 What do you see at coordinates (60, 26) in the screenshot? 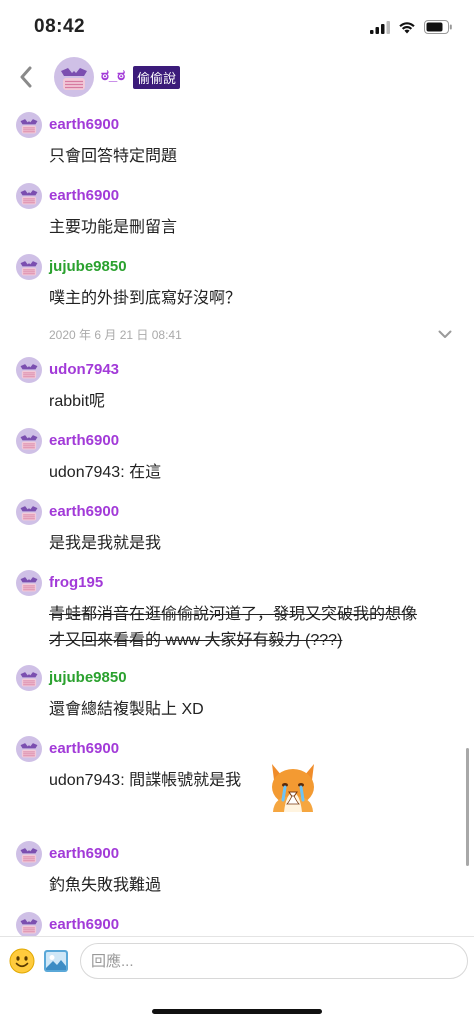
I see `status-time: 08:42` at bounding box center [60, 26].